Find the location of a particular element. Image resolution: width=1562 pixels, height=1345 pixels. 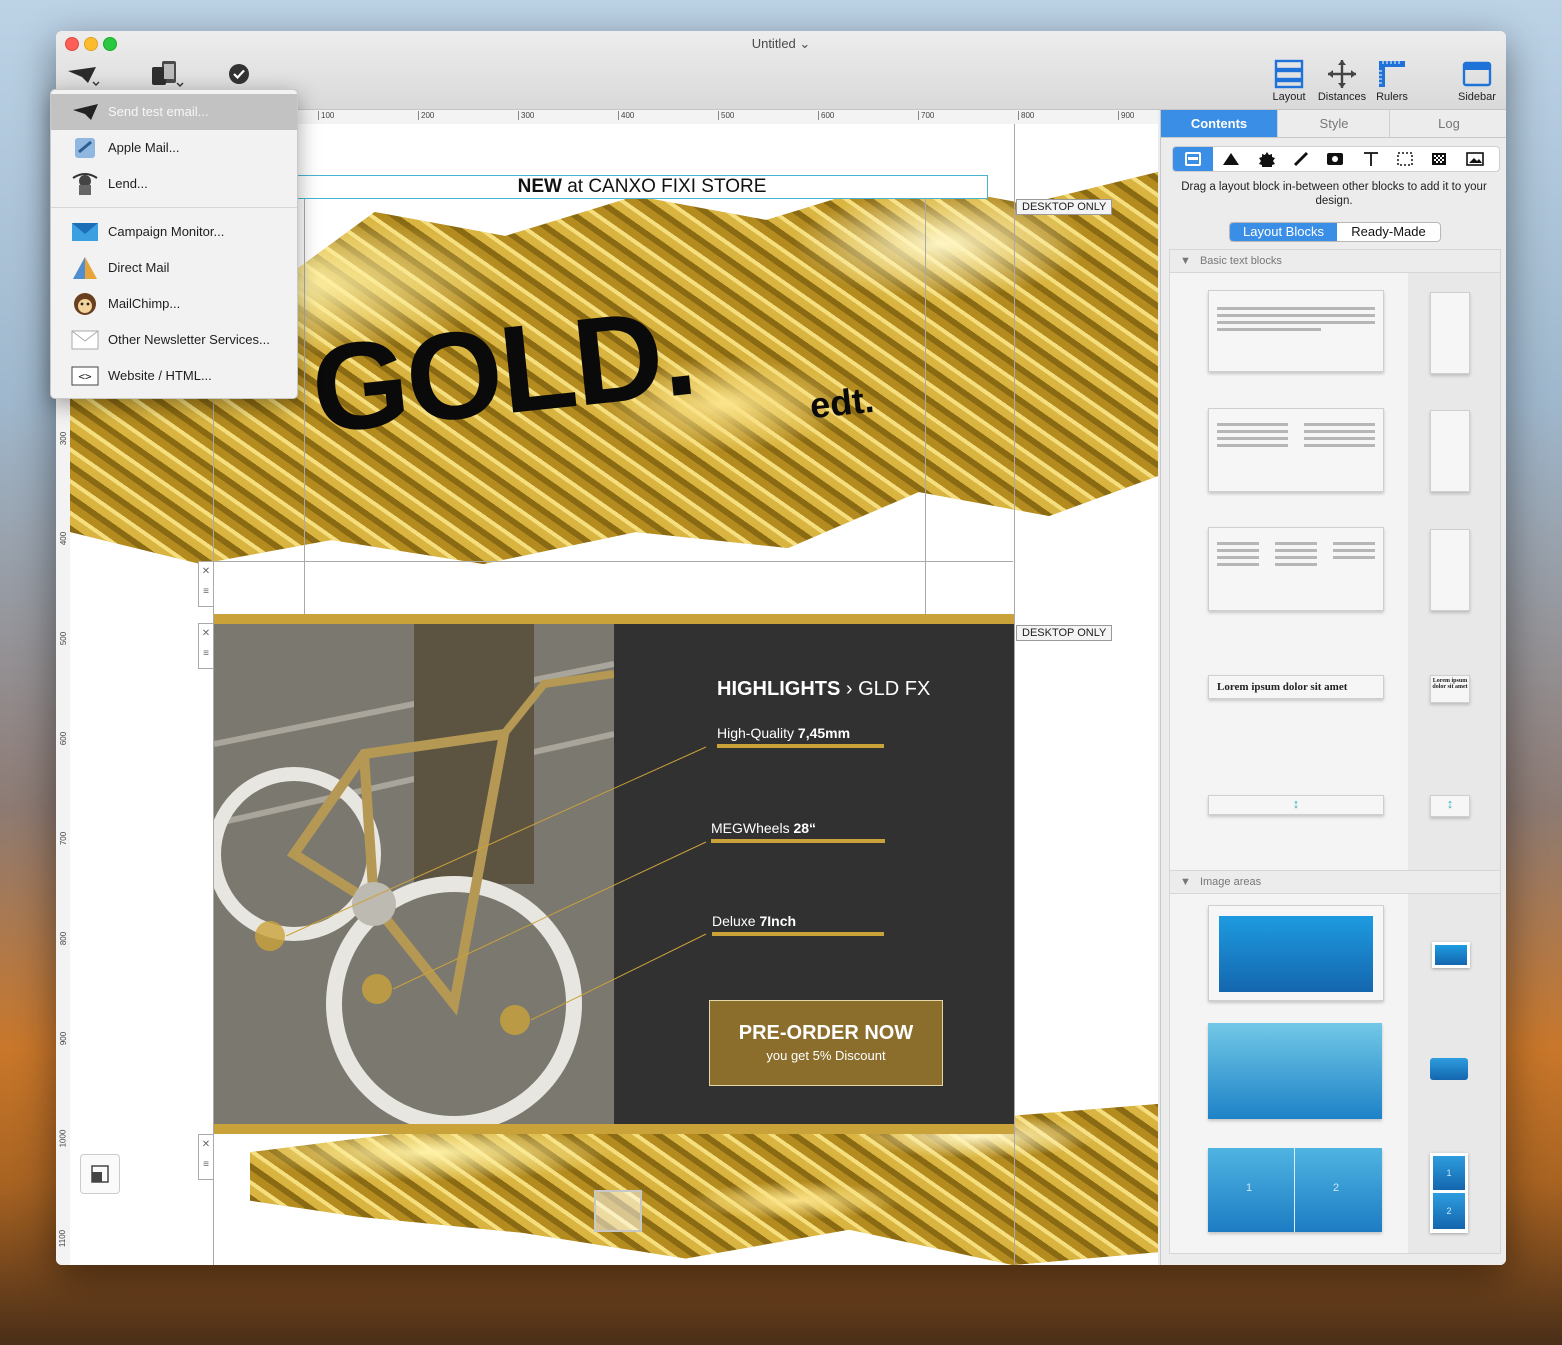

image-block-two-column-mobile: 1 2 is located at coordinates (1449, 1193).